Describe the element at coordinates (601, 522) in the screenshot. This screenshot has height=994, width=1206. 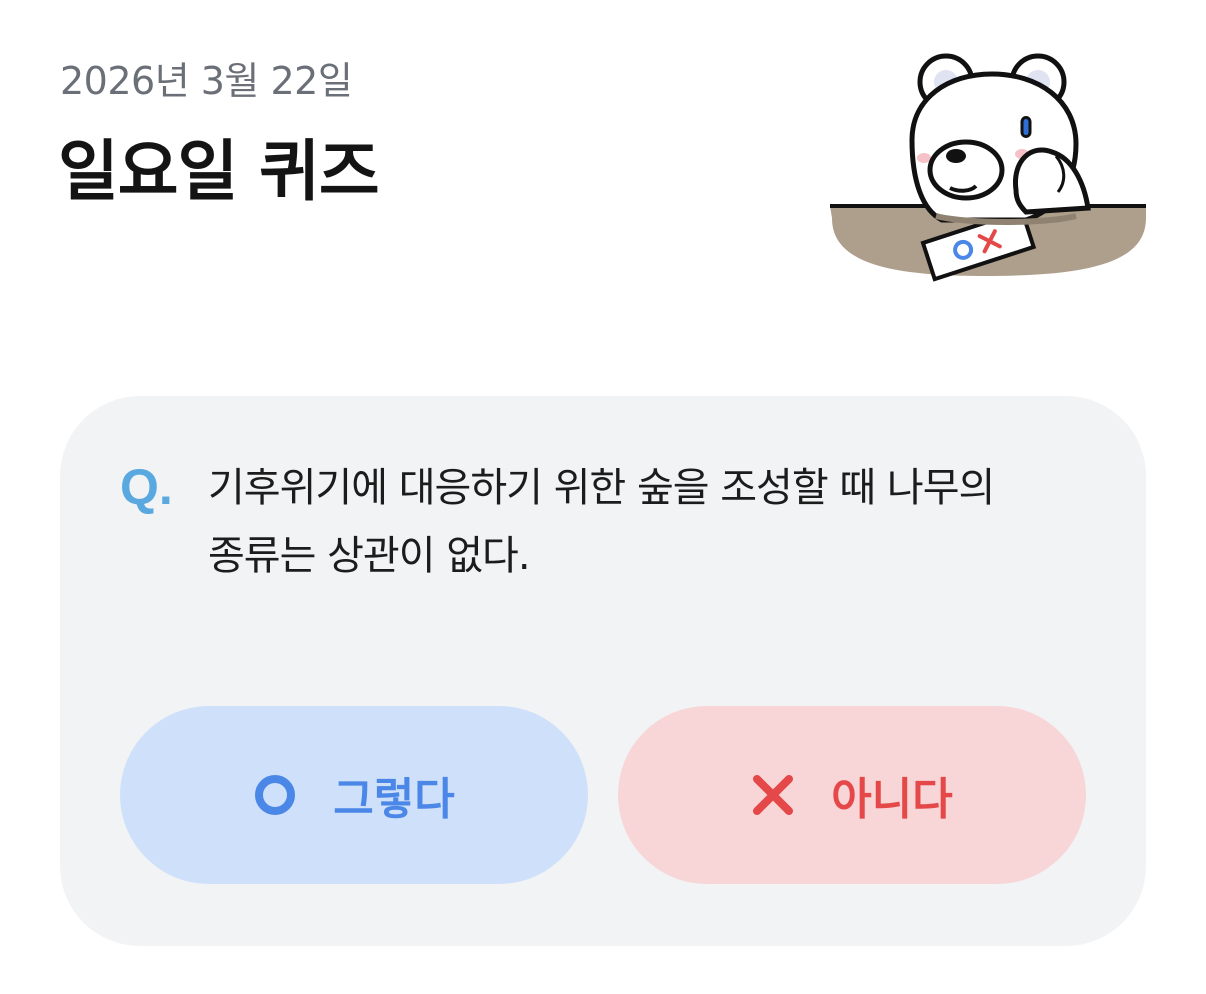
I see `question-text: 기후위기에 대응하기 위한 숲을 조성할 때 나무의 종류는 상관이 없다.` at that location.